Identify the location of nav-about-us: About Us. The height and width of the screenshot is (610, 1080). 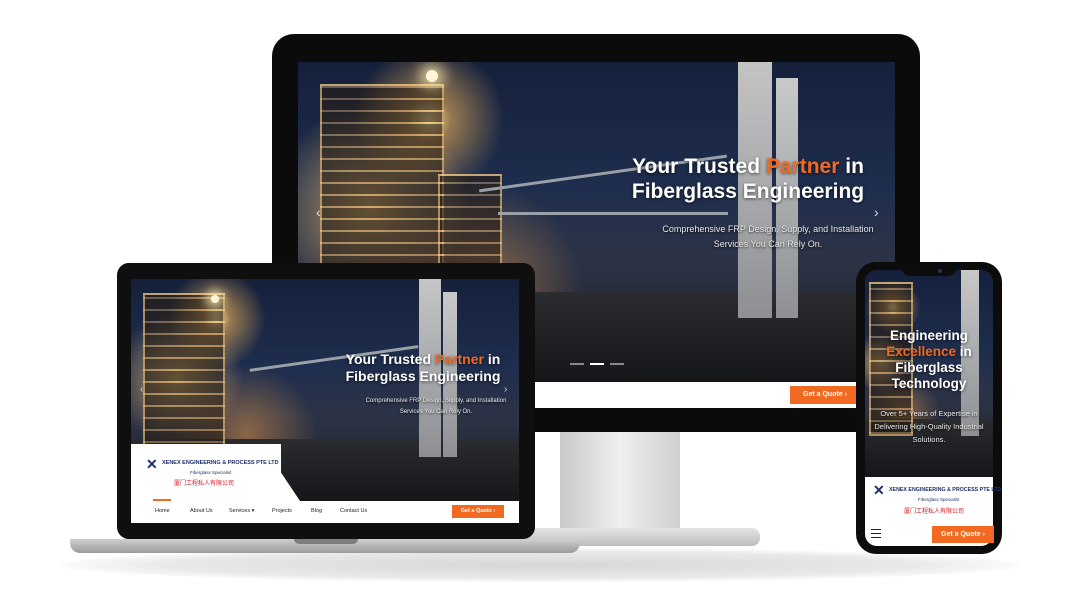
(201, 511).